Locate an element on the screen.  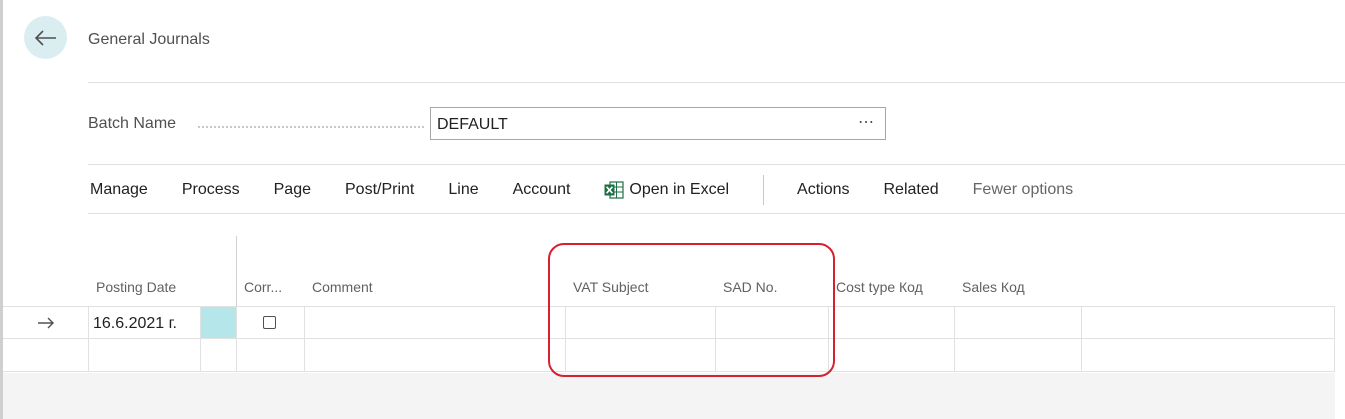
action-process: Process is located at coordinates (211, 190).